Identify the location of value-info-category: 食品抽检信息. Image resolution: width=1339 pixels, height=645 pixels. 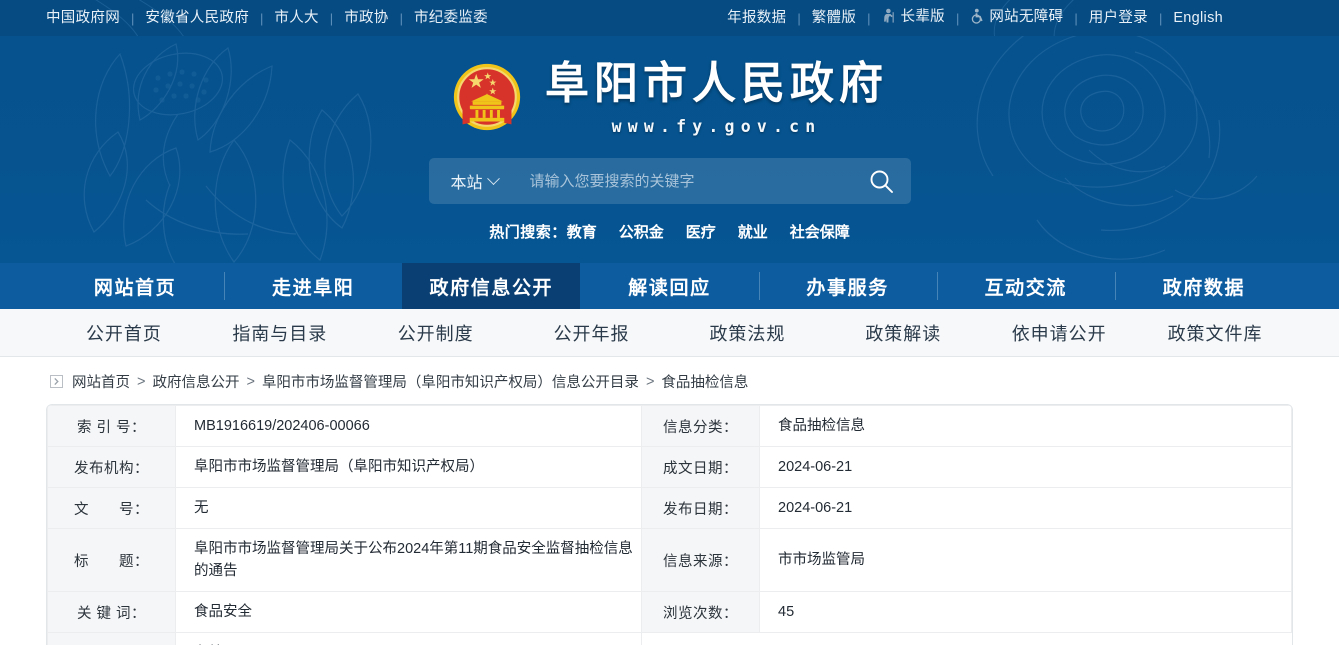
(1025, 426).